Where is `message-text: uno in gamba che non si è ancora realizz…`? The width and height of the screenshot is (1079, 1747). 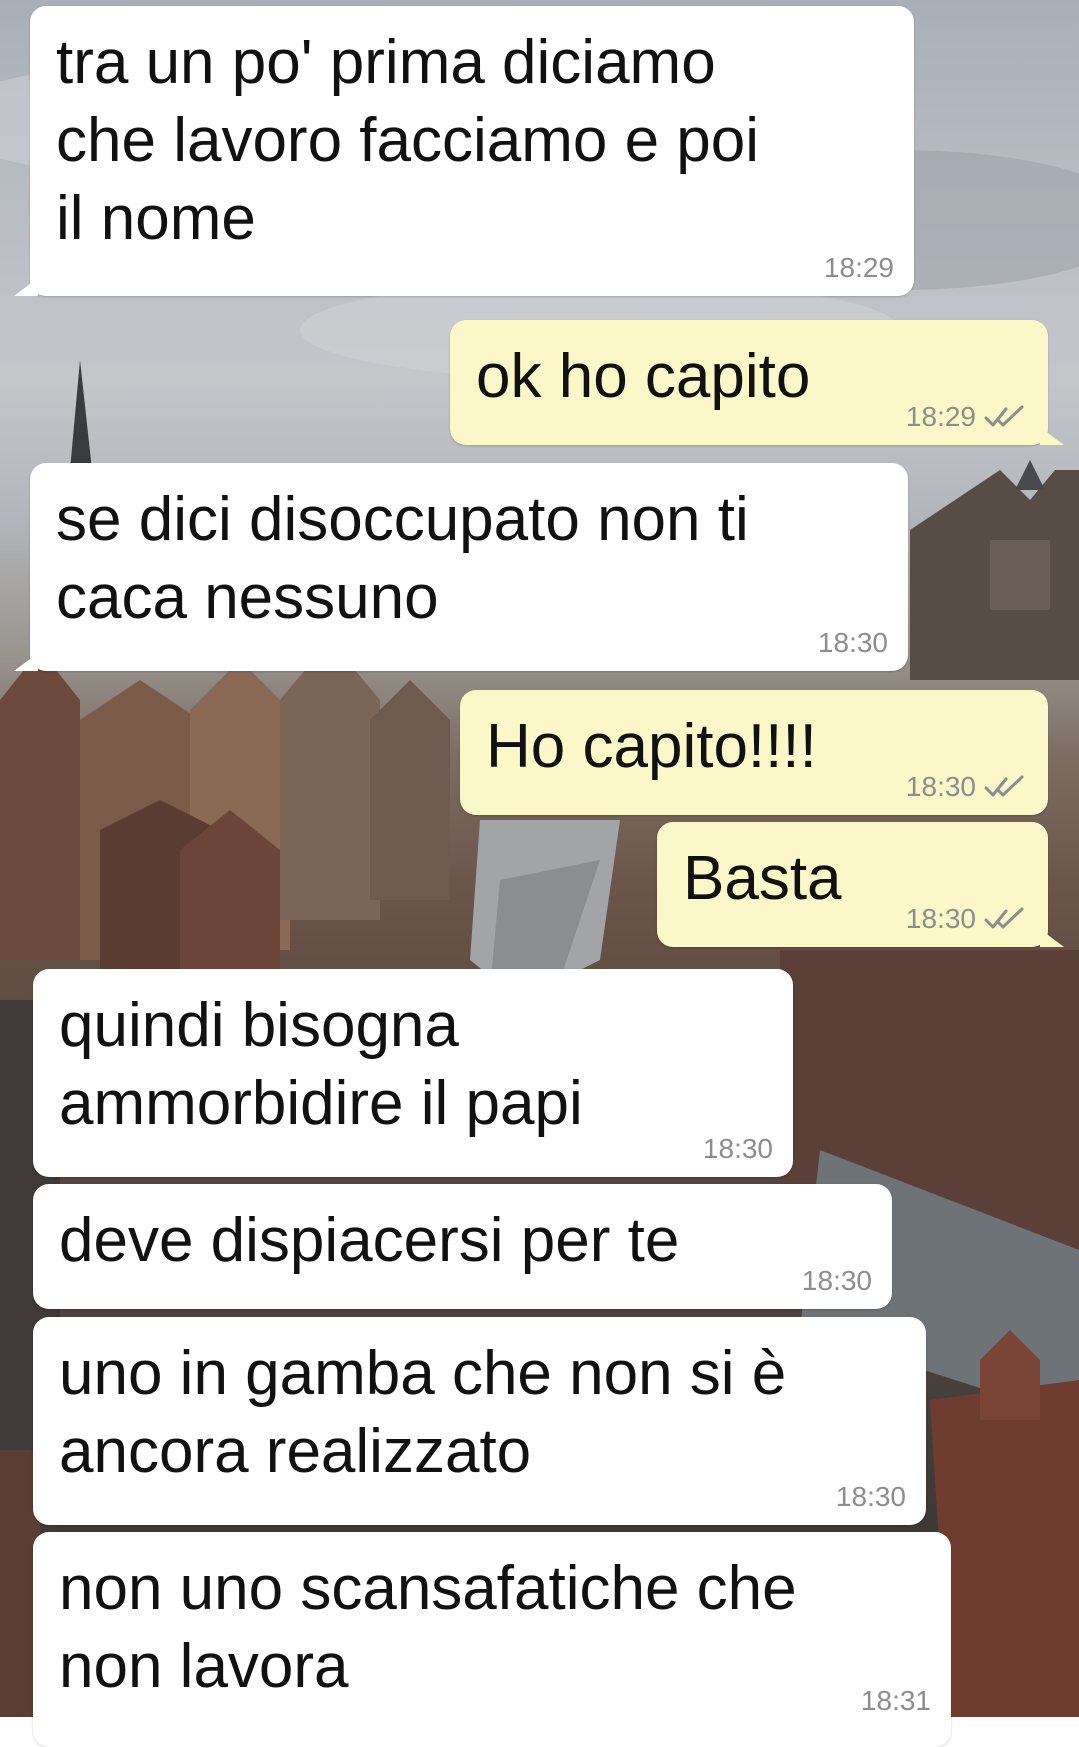
message-text: uno in gamba che non si è ancora realizz… is located at coordinates (423, 1412).